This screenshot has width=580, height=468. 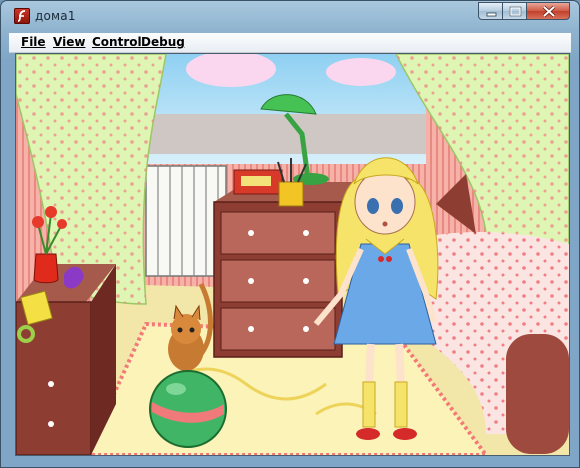 I want to click on menu-bar: File View Control Debug, so click(x=290, y=43).